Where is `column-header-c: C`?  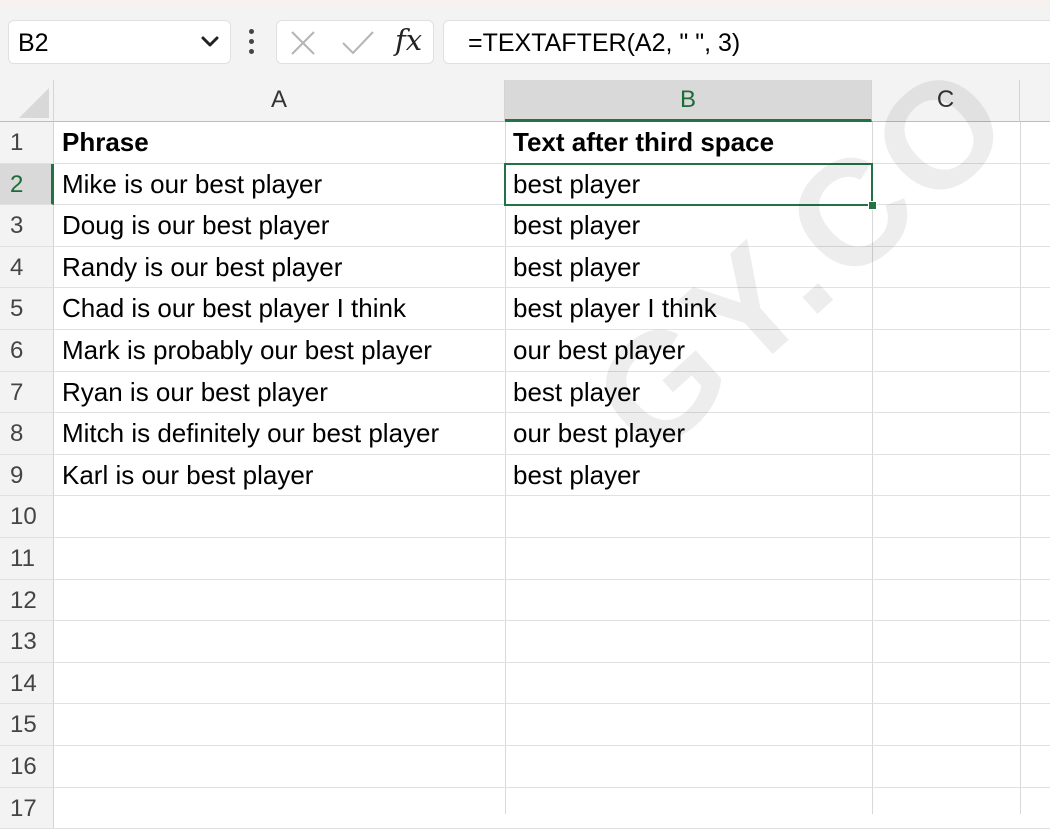
column-header-c: C is located at coordinates (946, 101).